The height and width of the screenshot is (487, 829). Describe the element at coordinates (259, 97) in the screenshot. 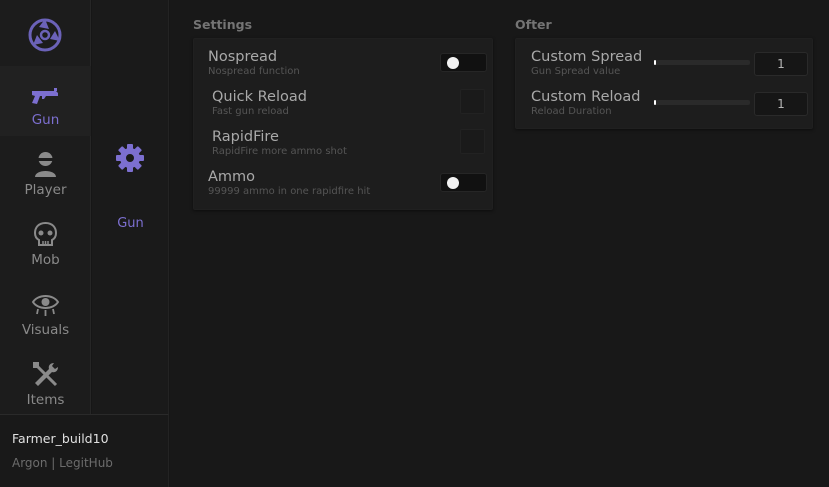

I see `setting-title: Quick Reload` at that location.